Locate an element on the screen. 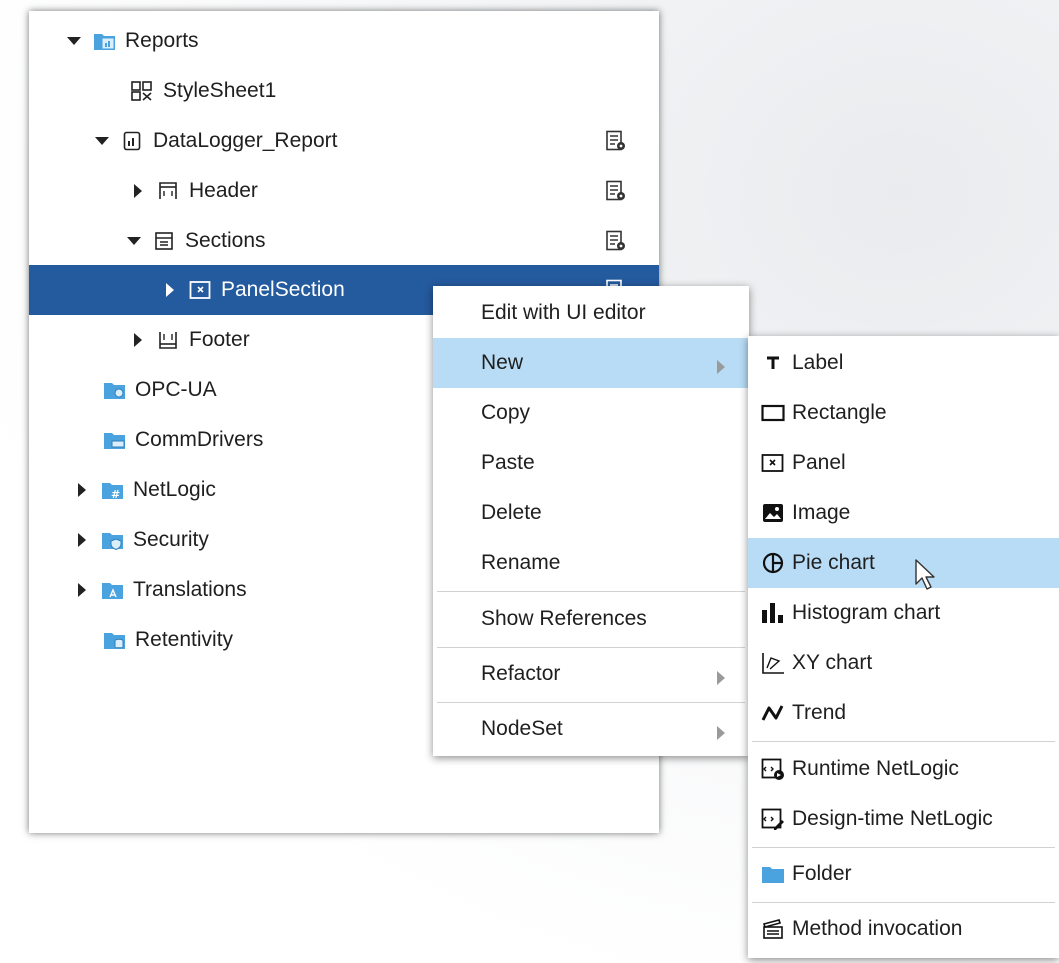 The height and width of the screenshot is (963, 1059). submenu-item-label: Label is located at coordinates (903, 363).